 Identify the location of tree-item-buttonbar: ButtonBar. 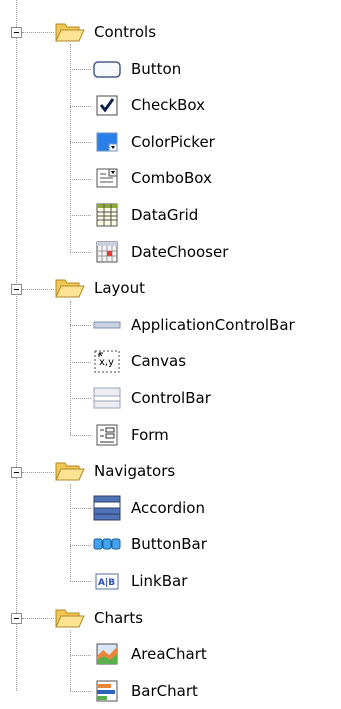
(148, 544).